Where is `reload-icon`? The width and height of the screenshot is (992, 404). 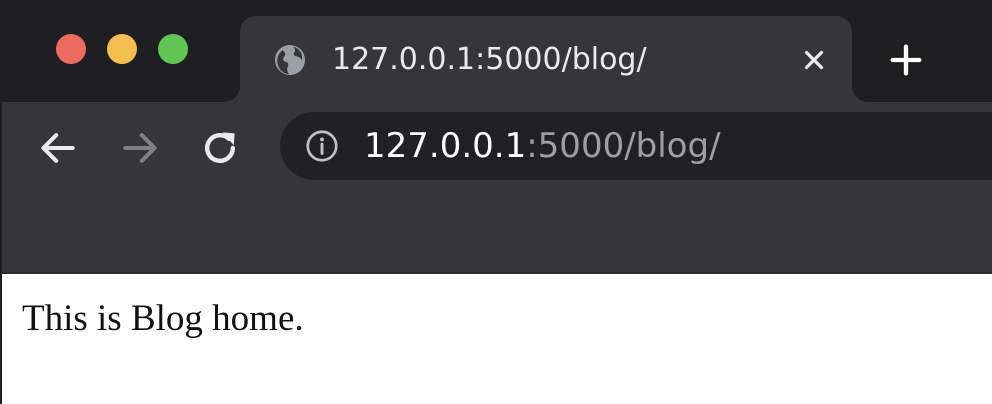 reload-icon is located at coordinates (220, 148).